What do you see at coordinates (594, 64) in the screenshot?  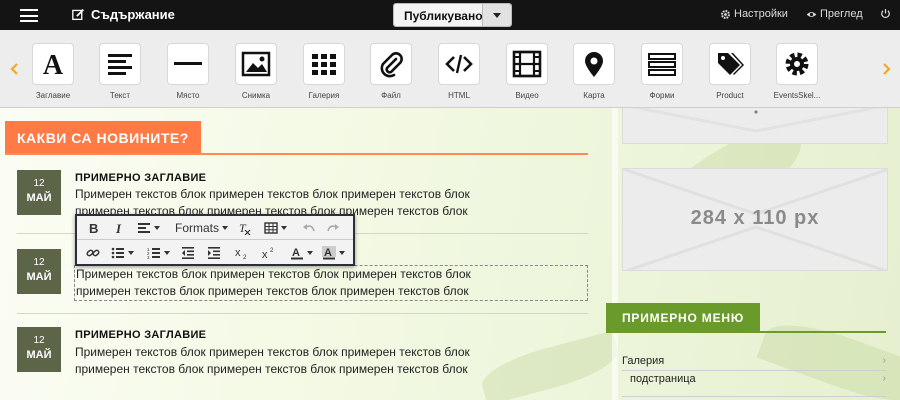 I see `map-pin-icon` at bounding box center [594, 64].